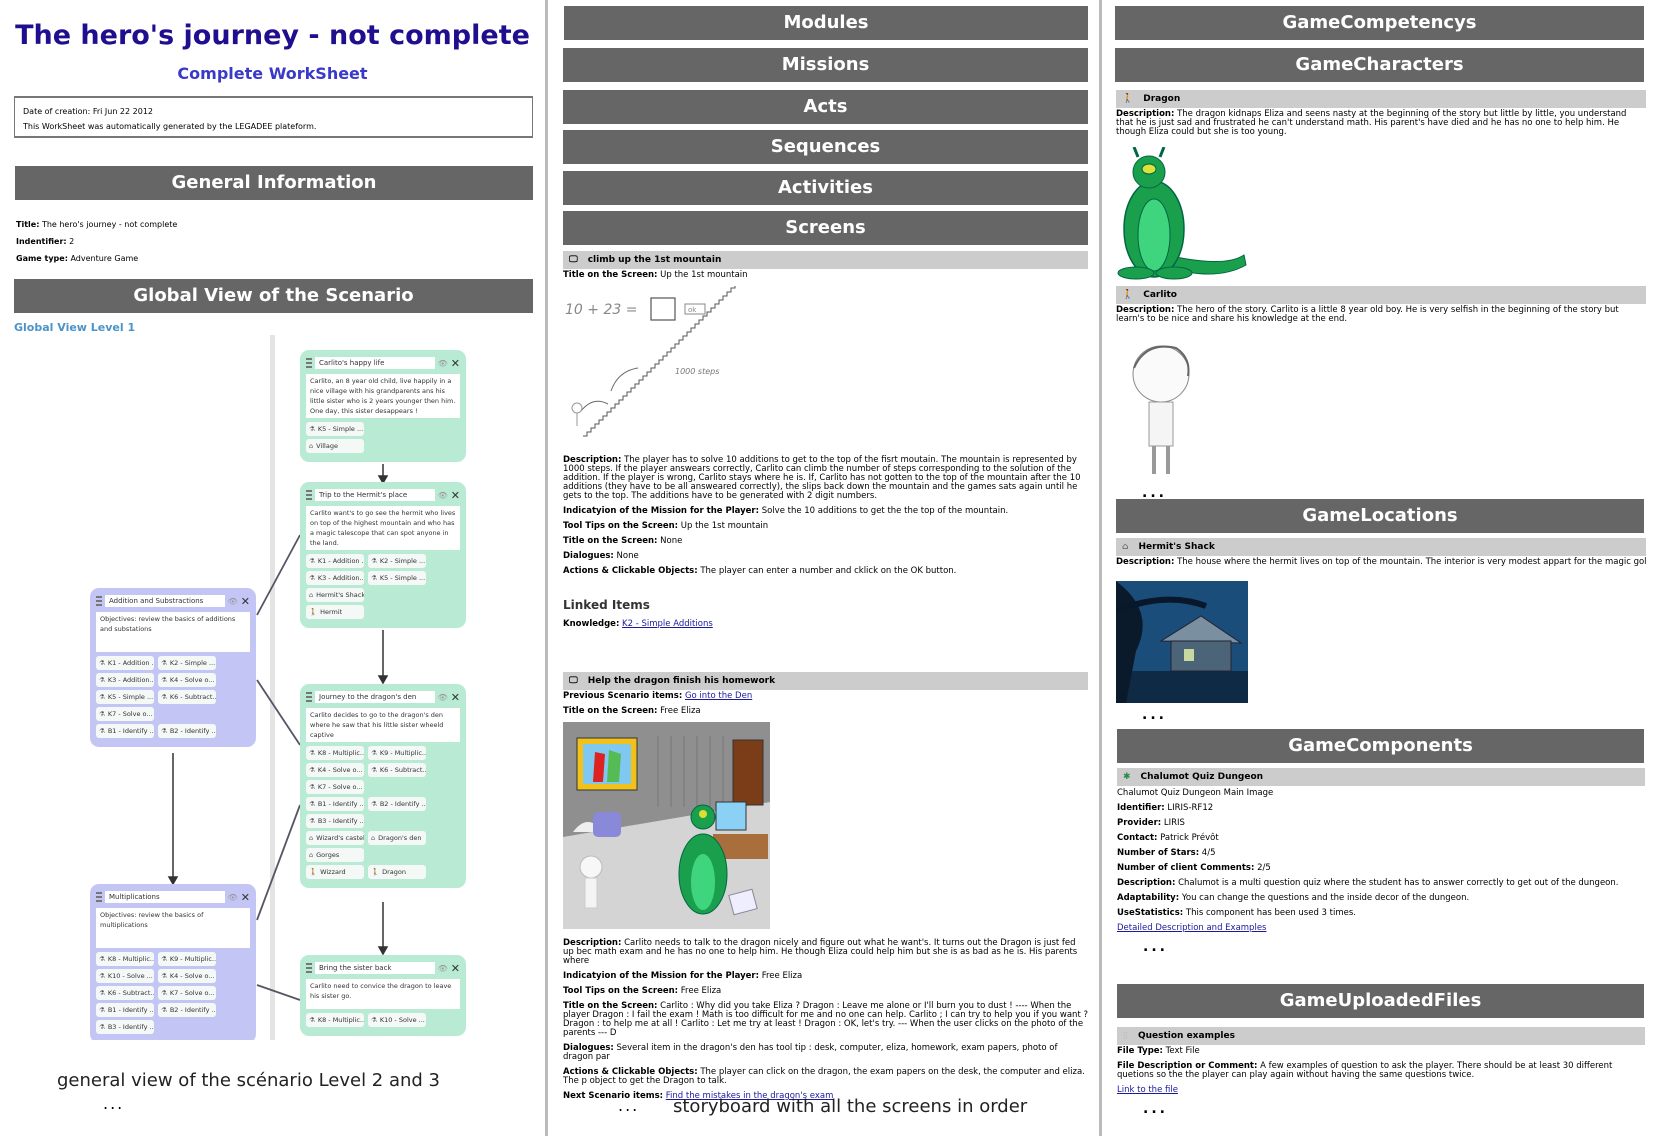 The height and width of the screenshot is (1136, 1654). What do you see at coordinates (825, 556) in the screenshot?
I see `field-row: Dialogues: None` at bounding box center [825, 556].